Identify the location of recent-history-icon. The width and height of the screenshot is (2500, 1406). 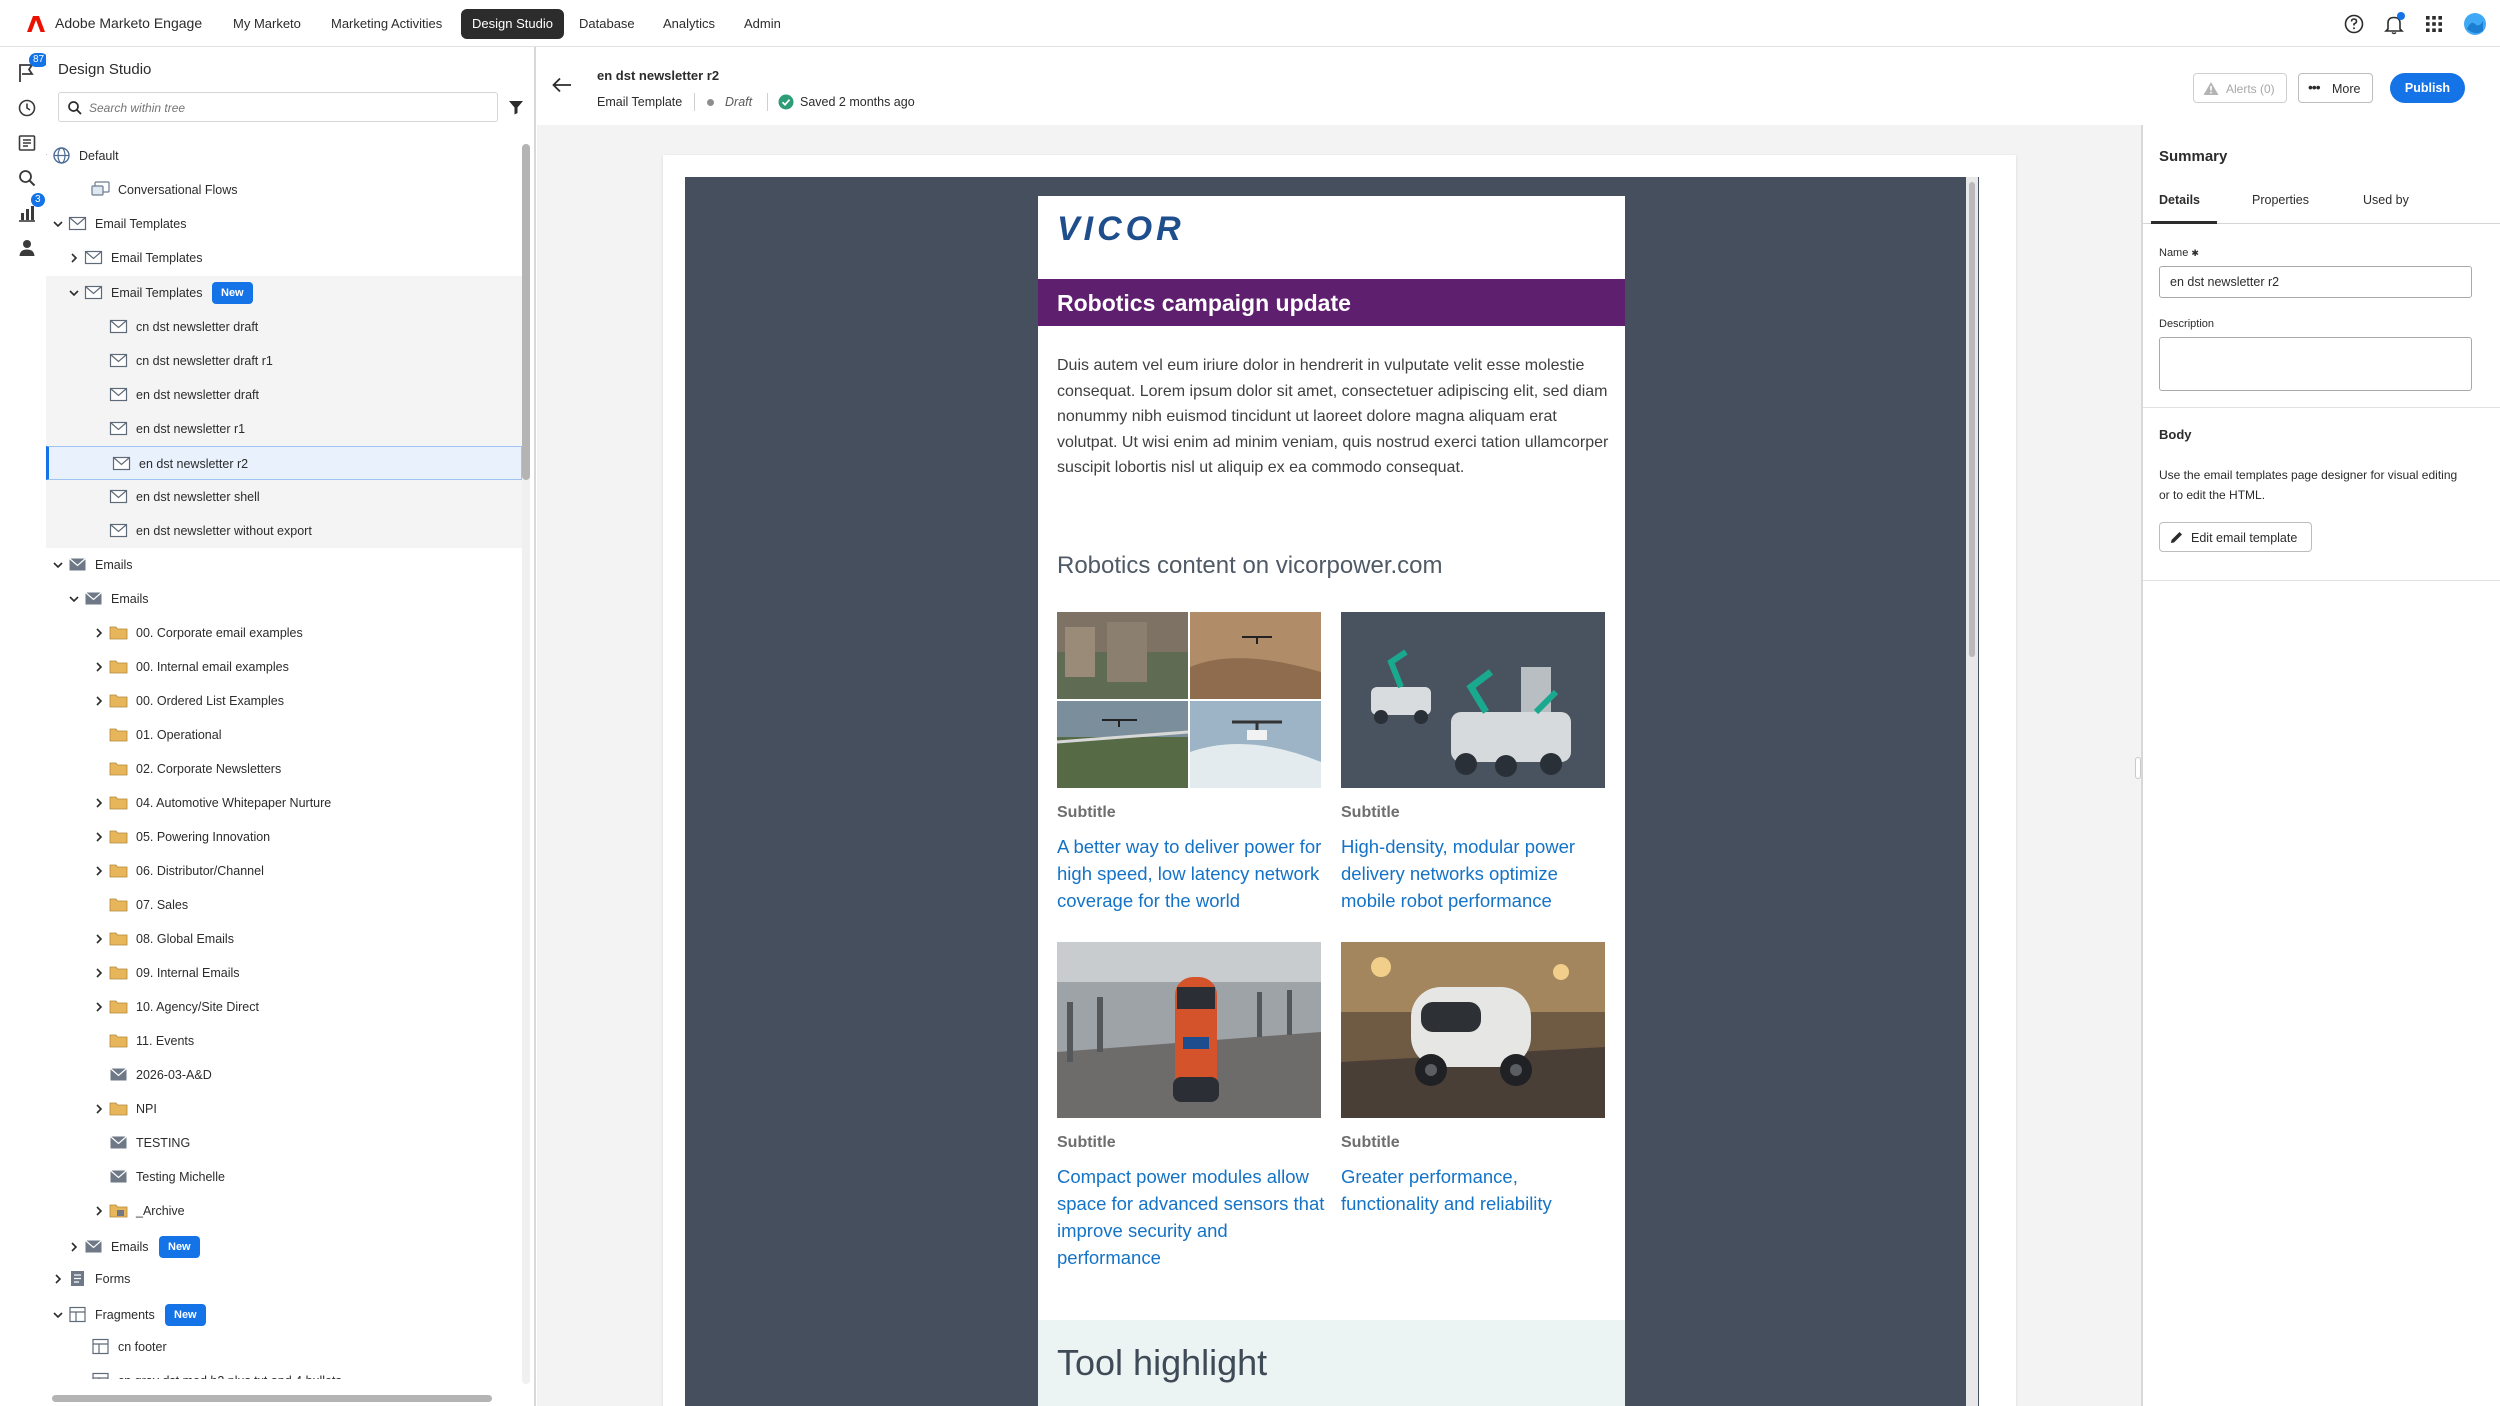
(27, 108).